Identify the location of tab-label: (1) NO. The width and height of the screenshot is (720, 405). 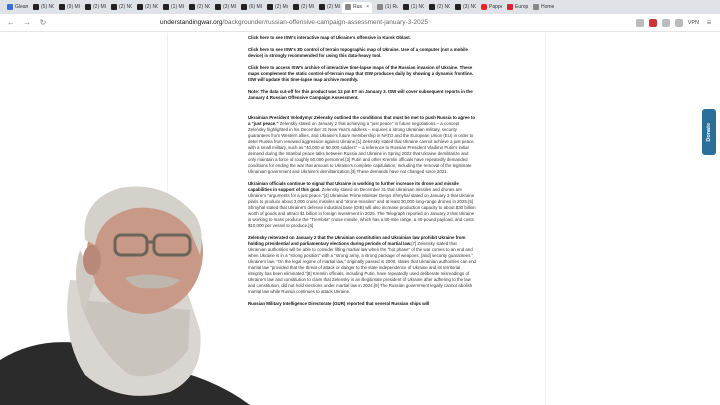
(417, 7).